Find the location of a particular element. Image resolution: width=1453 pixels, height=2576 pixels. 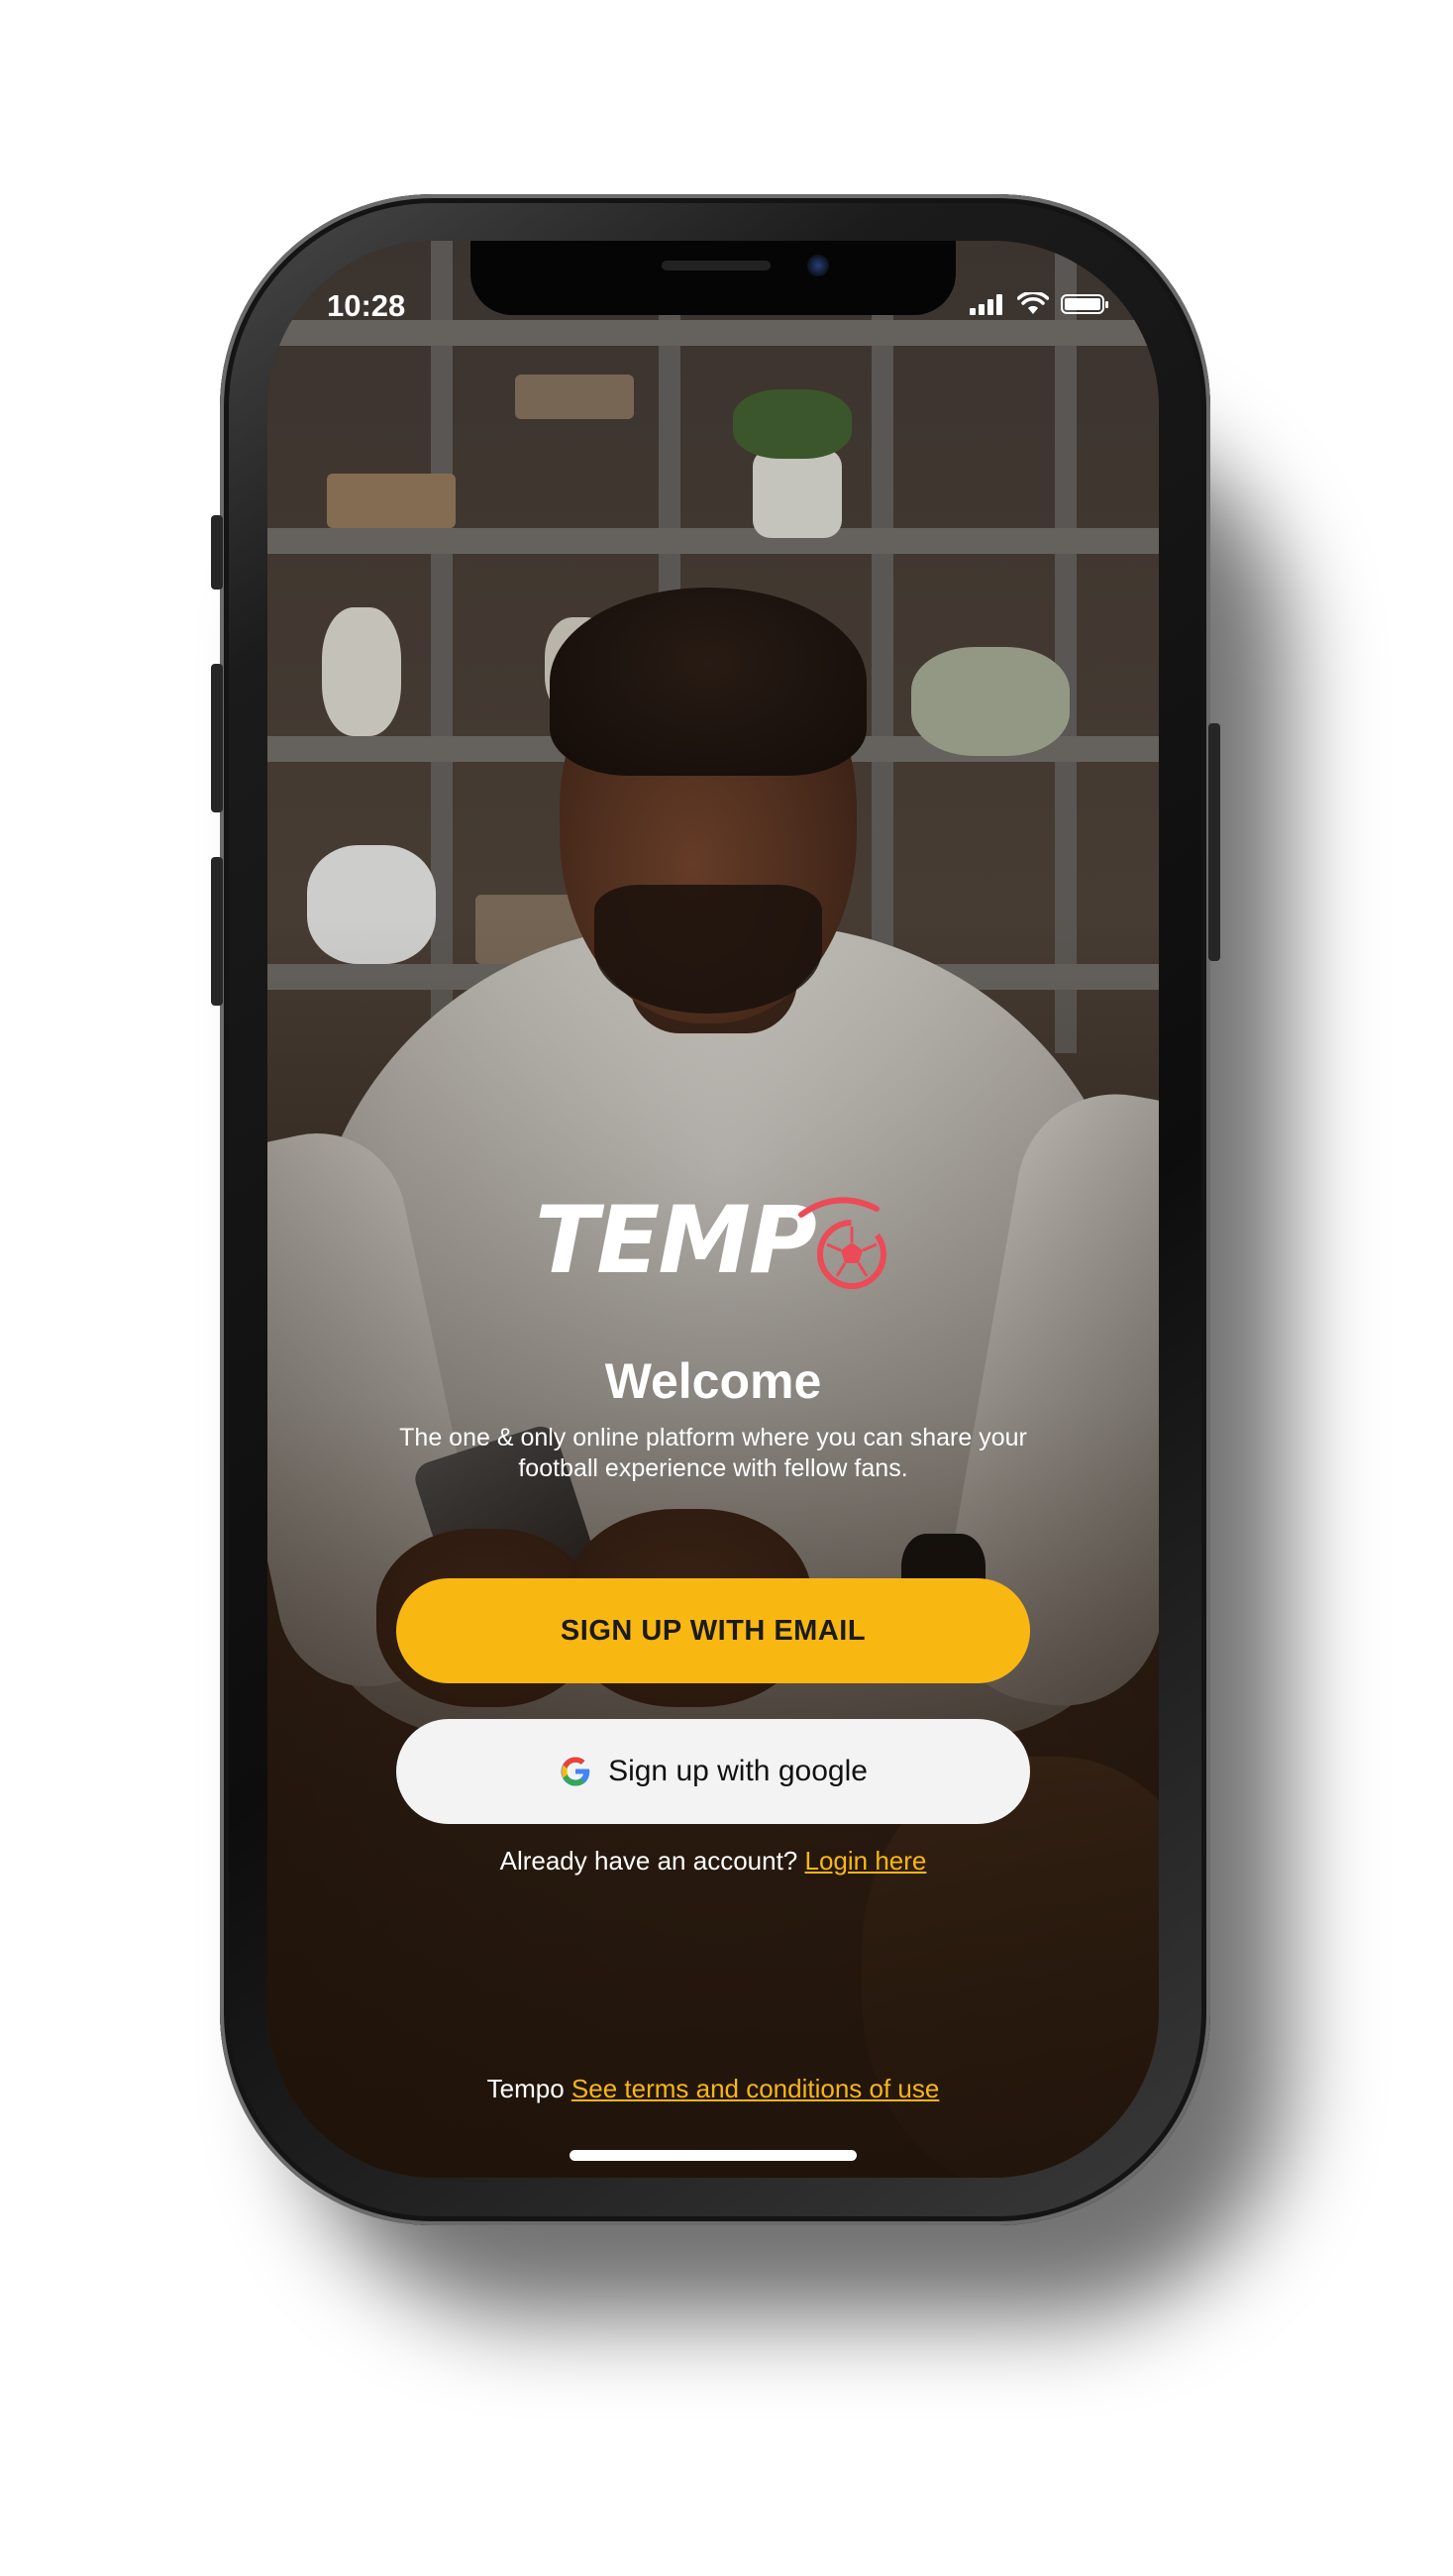

status-icons is located at coordinates (1039, 304).